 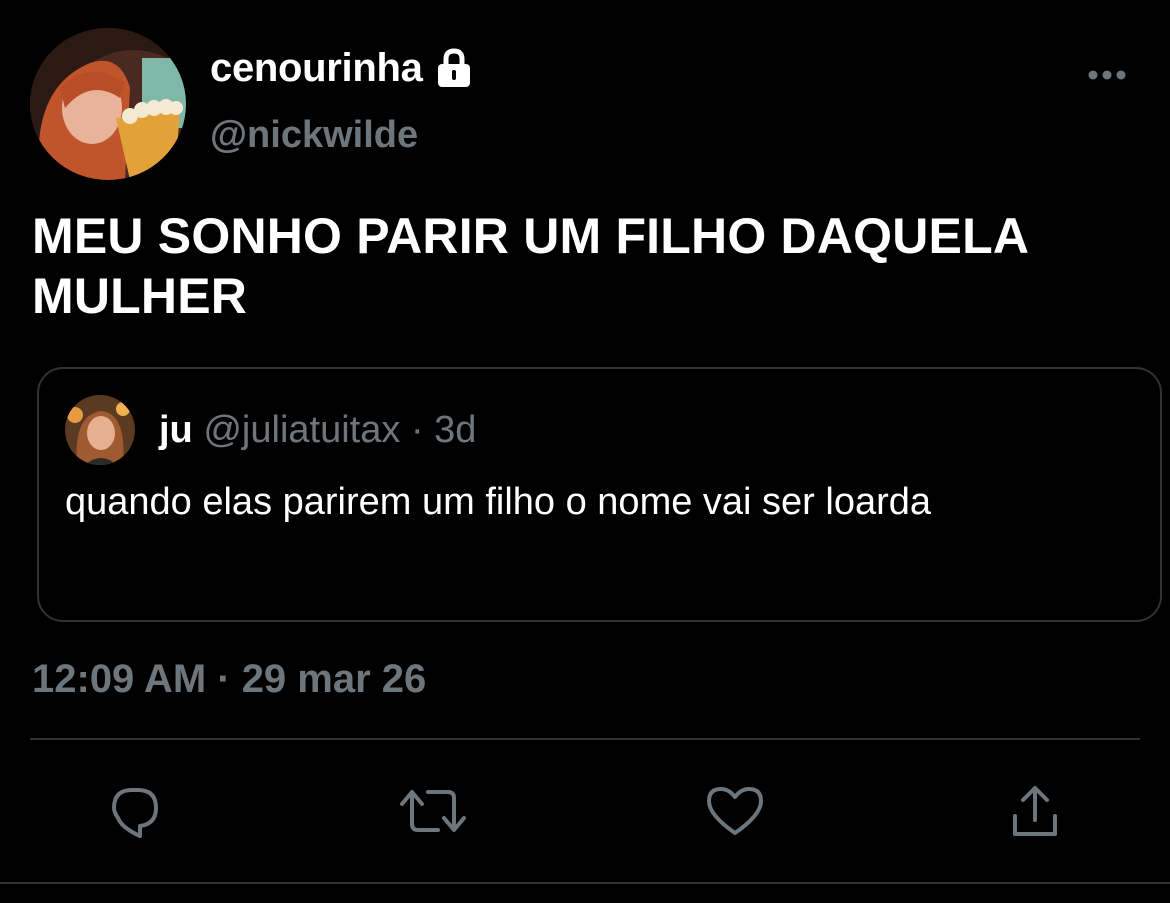 What do you see at coordinates (1107, 75) in the screenshot?
I see `more-icon` at bounding box center [1107, 75].